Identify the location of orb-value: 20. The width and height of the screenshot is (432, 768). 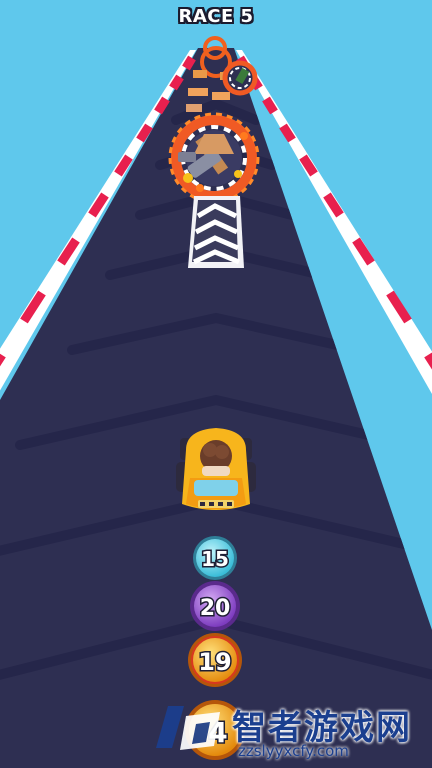
(215, 608).